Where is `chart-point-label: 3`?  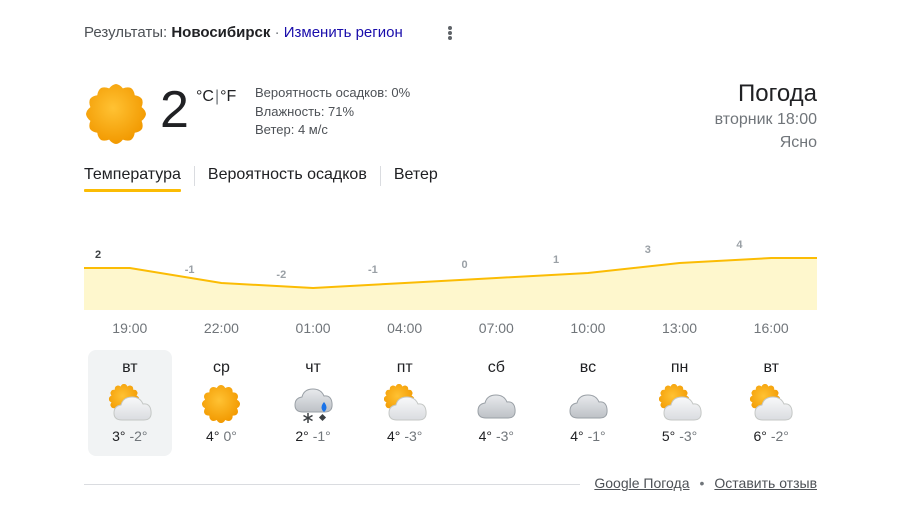 chart-point-label: 3 is located at coordinates (648, 250).